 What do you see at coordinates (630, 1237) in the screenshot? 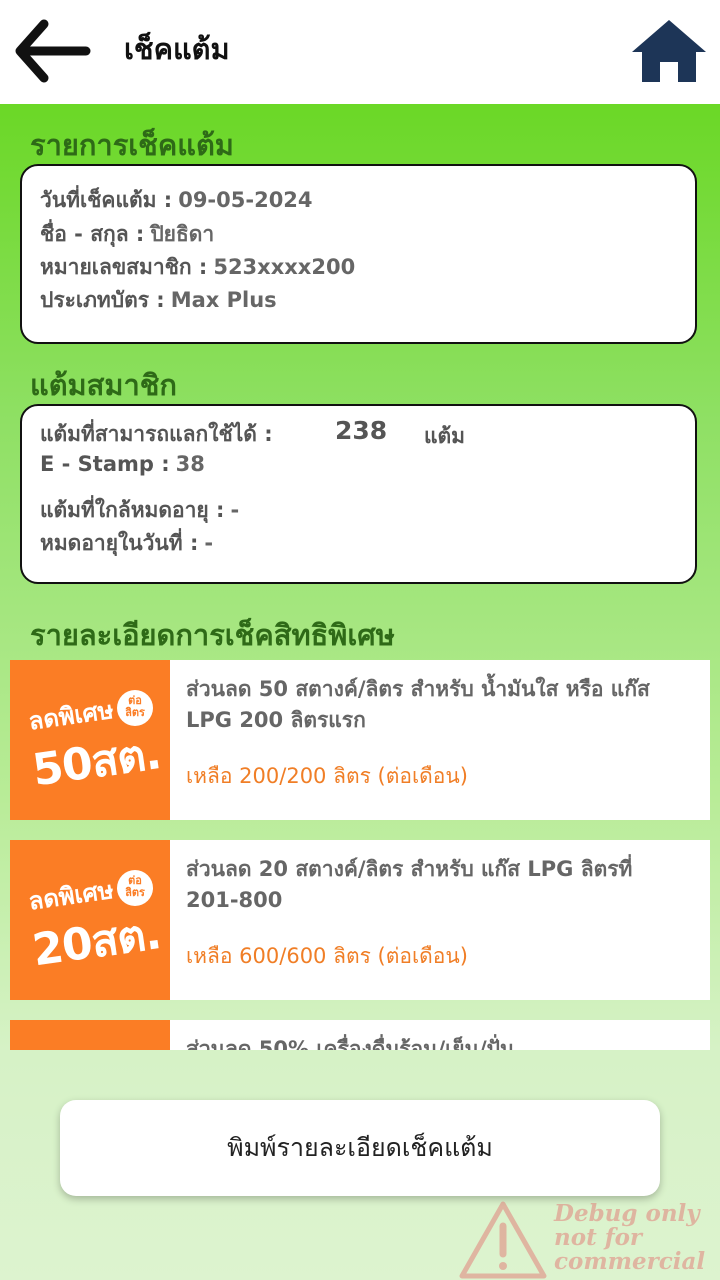
I see `debug-watermark-text: Debug only not for commercial` at bounding box center [630, 1237].